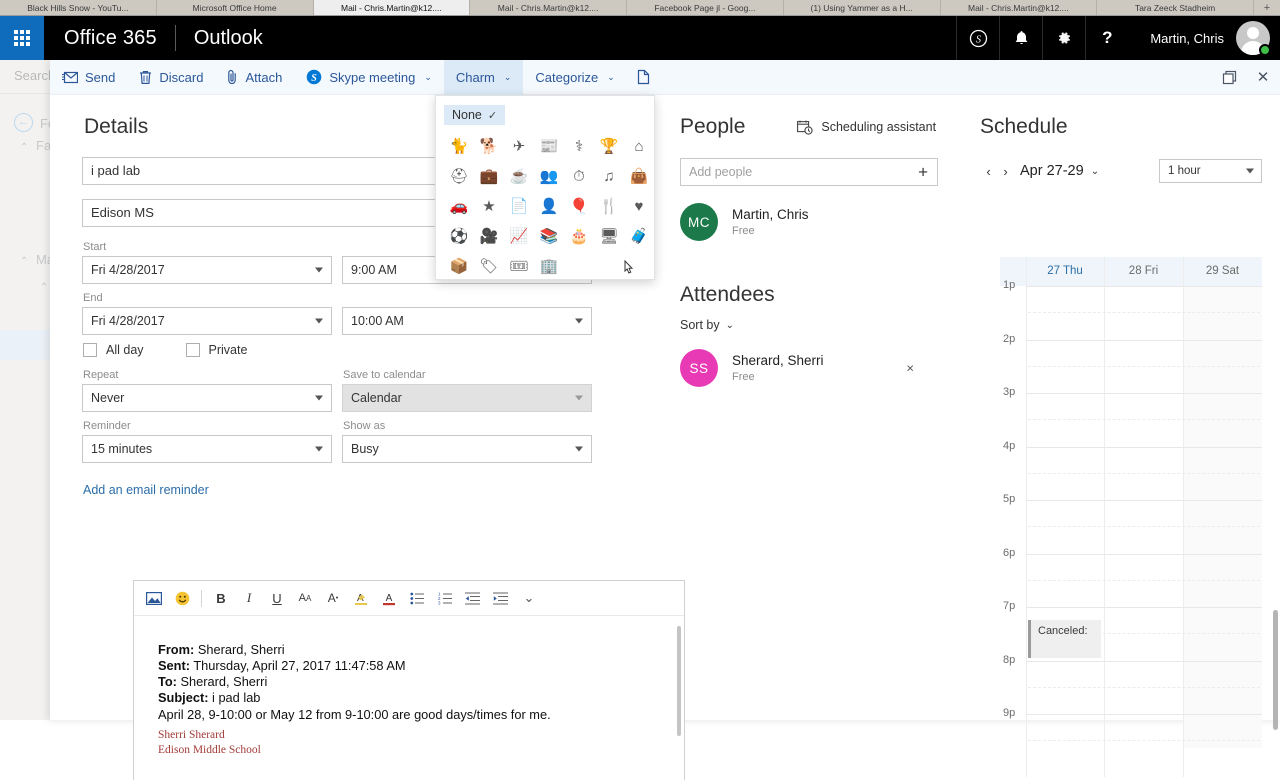 This screenshot has width=1280, height=780. What do you see at coordinates (475, 115) in the screenshot?
I see `charm-none-option: None ✓` at bounding box center [475, 115].